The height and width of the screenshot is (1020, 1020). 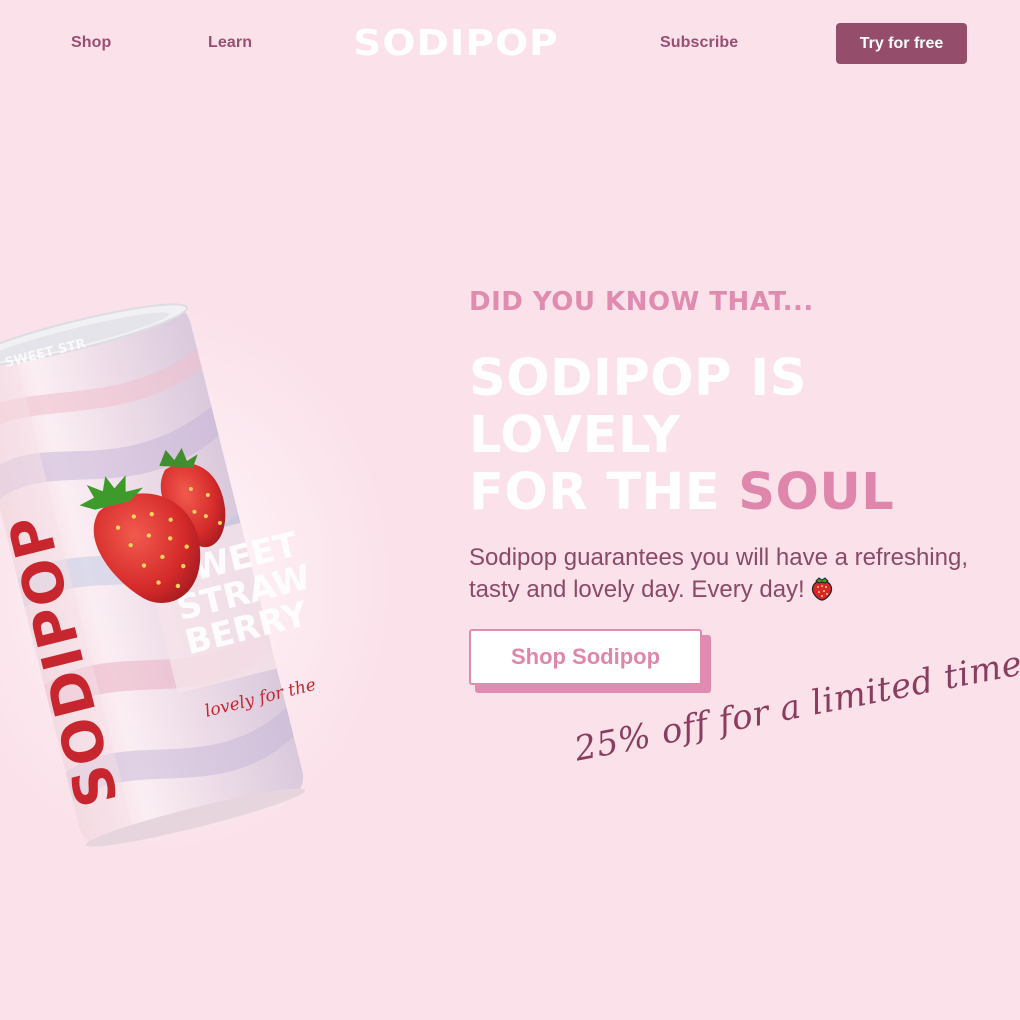 I want to click on headline-line-3: FOR THE, so click(x=604, y=492).